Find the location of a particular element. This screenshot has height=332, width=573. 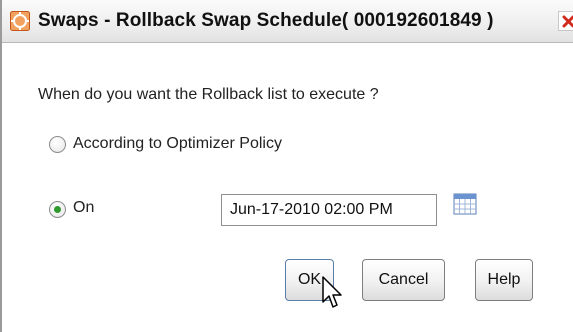

close-icon is located at coordinates (567, 21).